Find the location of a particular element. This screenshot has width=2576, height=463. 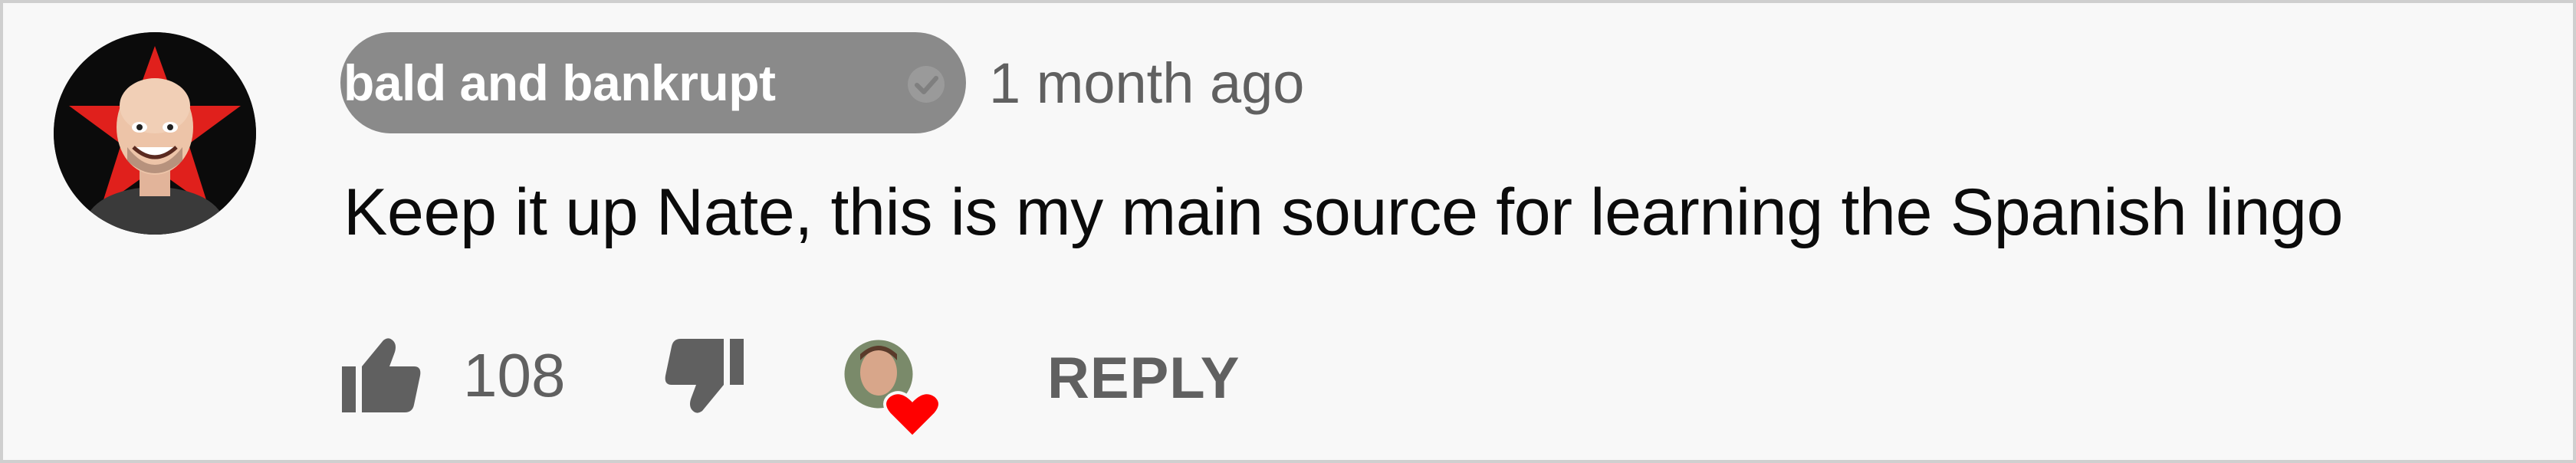

author-name: bald and bankrupt is located at coordinates (559, 82).